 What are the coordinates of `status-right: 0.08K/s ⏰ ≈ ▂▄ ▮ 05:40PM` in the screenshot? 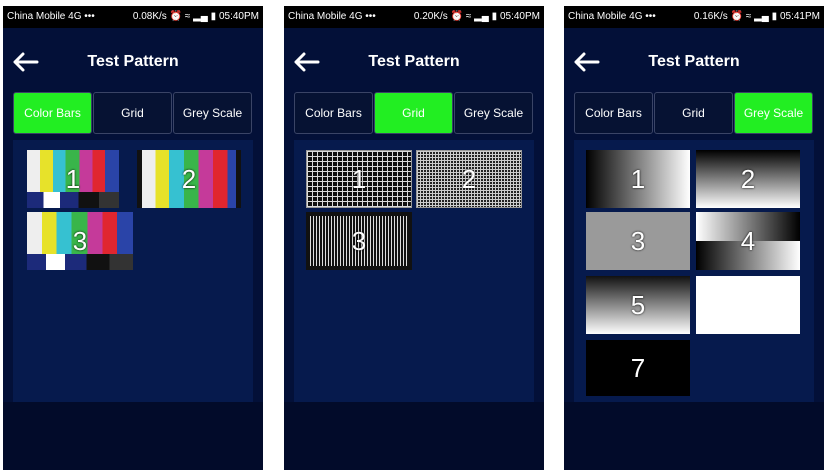 It's located at (196, 17).